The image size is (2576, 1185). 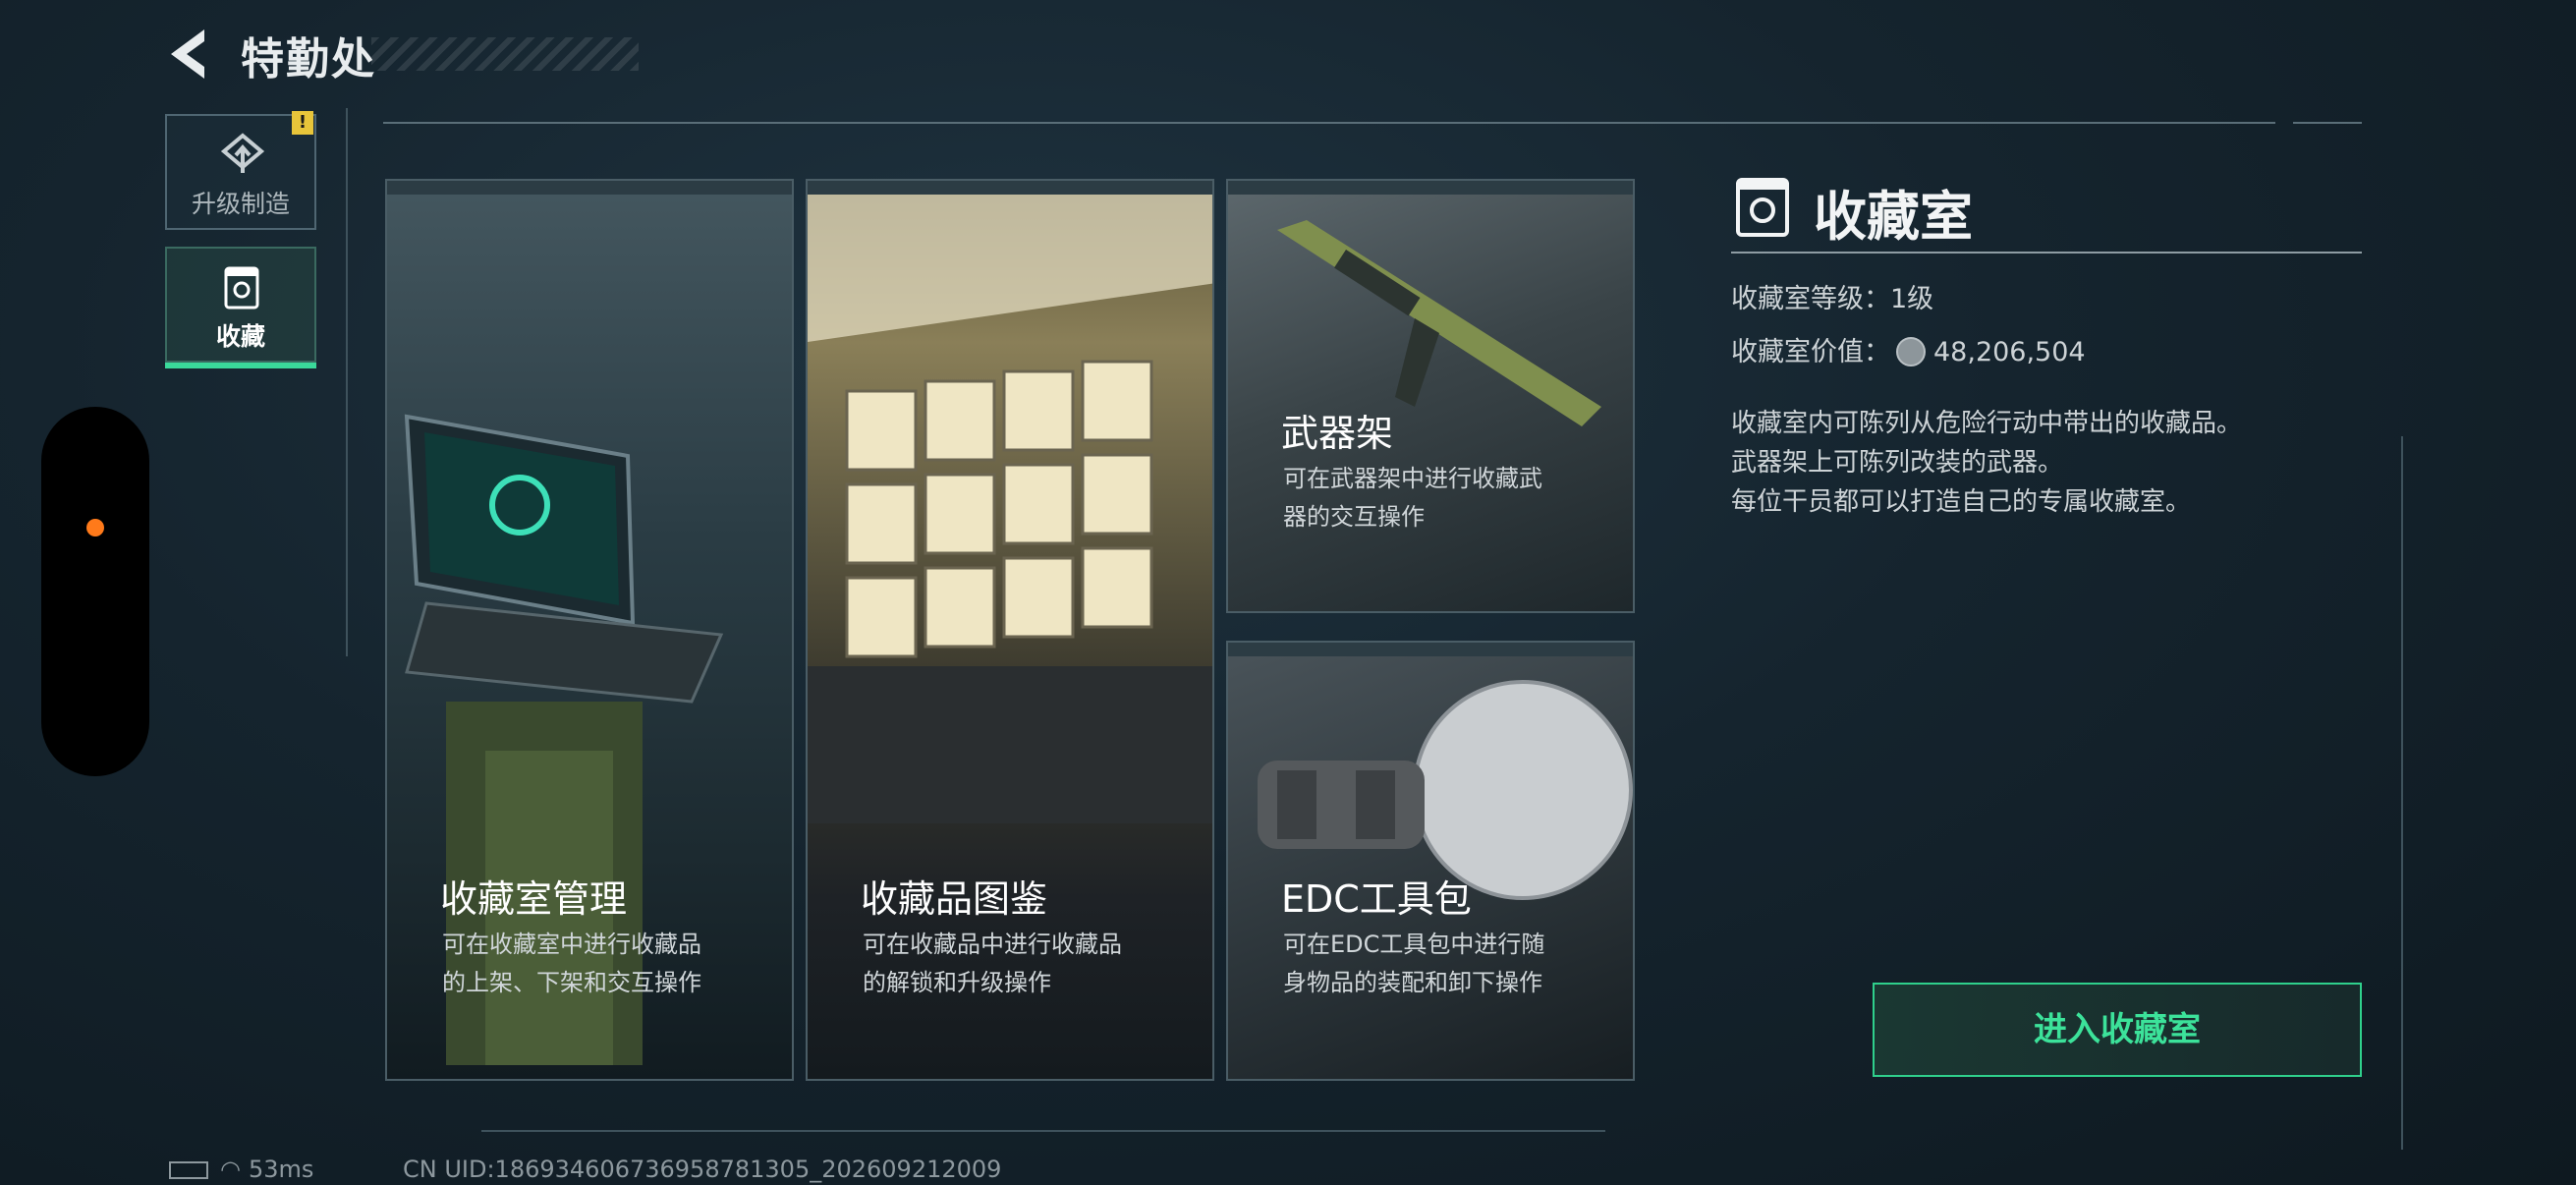 I want to click on nav-item-label: 收藏, so click(x=240, y=337).